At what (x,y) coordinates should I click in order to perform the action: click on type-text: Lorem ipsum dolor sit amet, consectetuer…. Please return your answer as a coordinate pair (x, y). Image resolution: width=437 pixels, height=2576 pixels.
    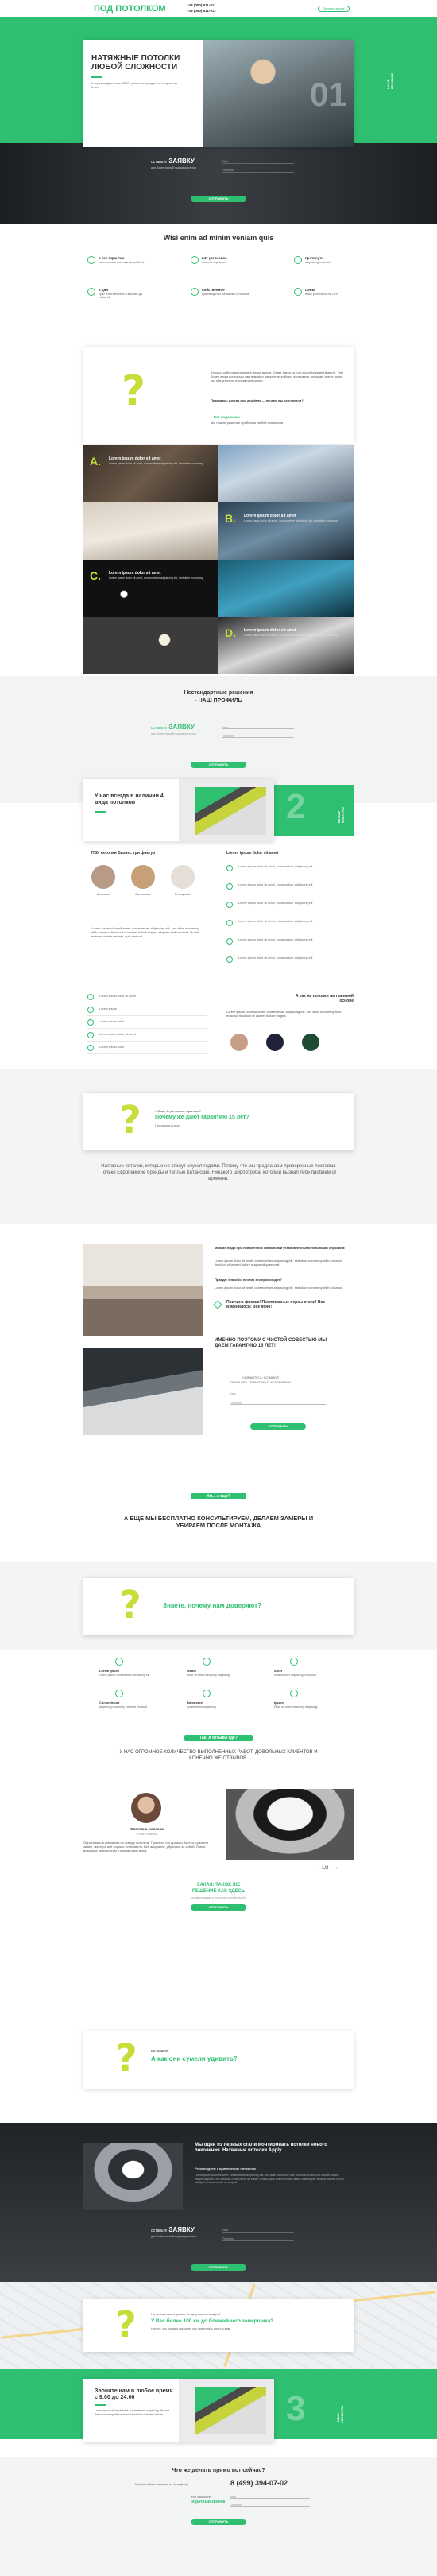
    Looking at the image, I should click on (156, 463).